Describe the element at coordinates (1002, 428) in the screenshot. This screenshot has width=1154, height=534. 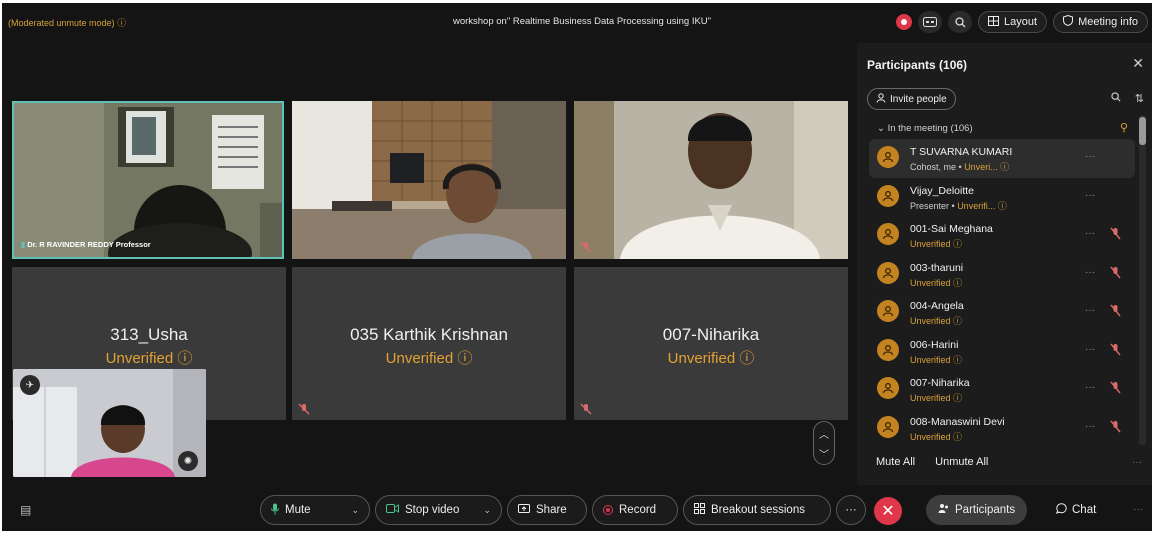
I see `participant-row: 008-Manaswini Devi Unverified ⓘ ···` at that location.